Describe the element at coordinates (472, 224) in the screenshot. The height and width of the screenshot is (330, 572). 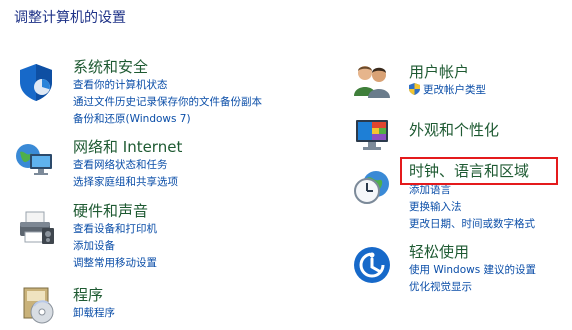
I see `link-change-date-time-format: 更改日期、时间或数字格式` at that location.